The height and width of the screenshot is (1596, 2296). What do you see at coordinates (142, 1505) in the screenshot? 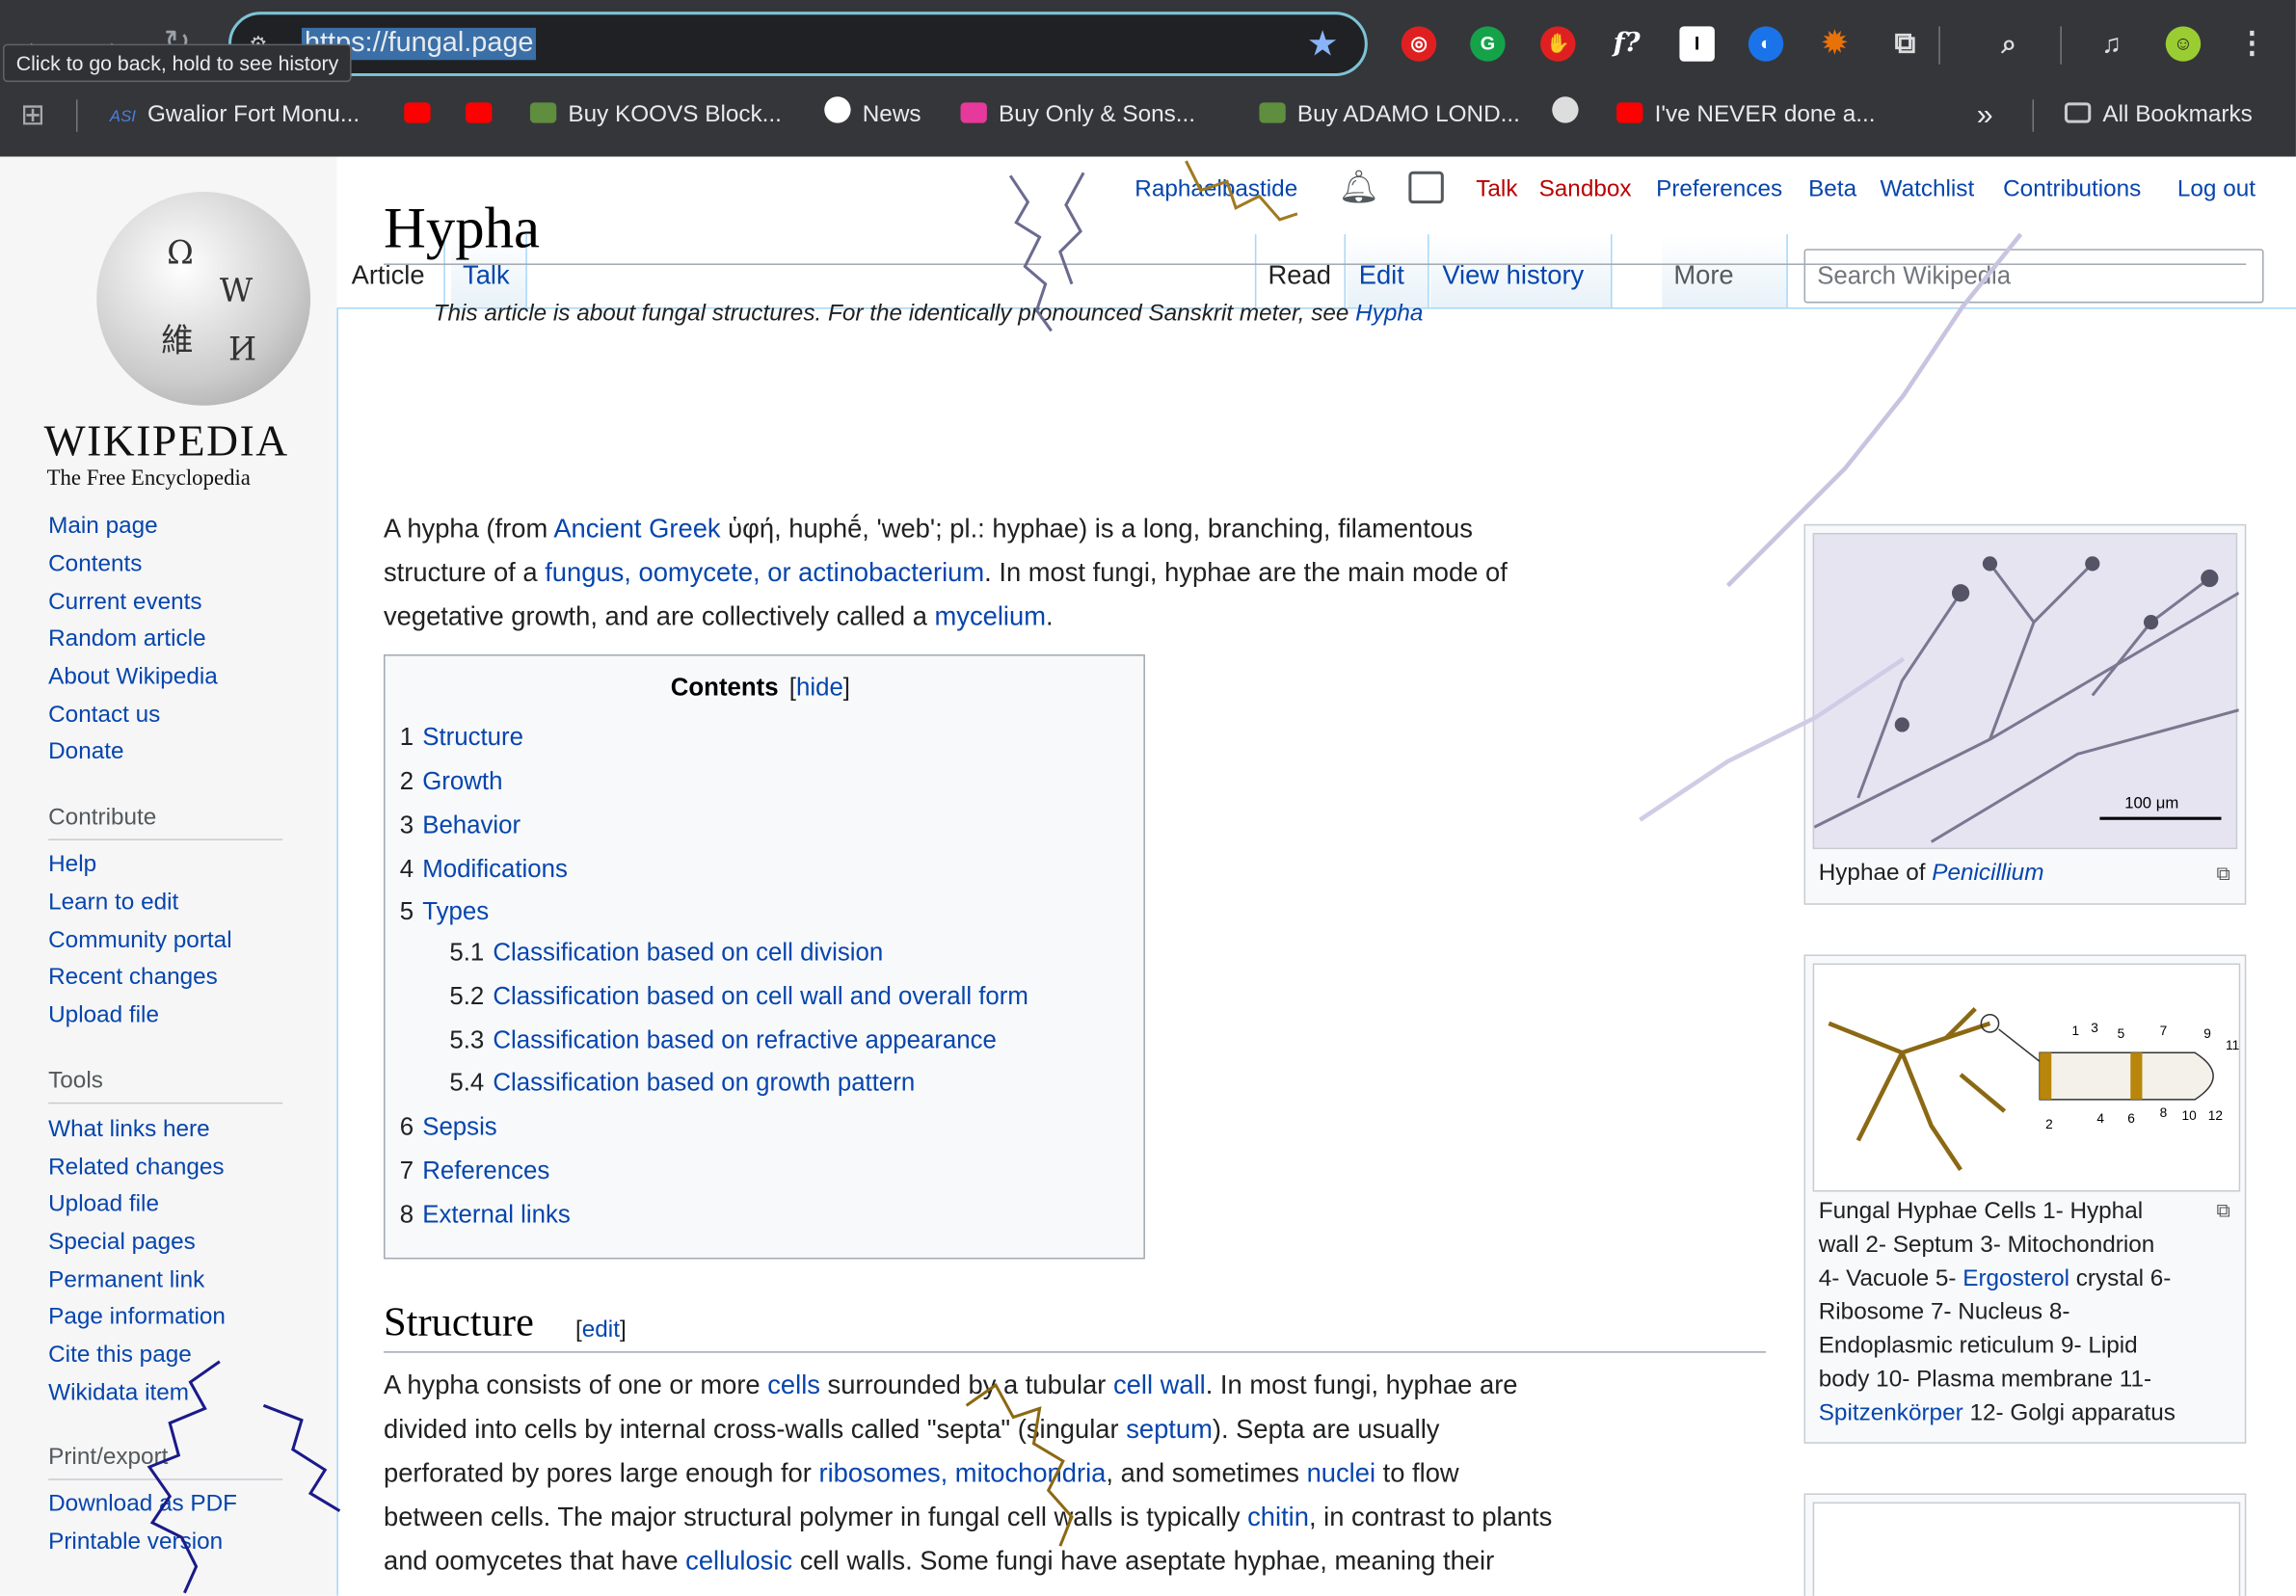
I see `sidebar-item-download-pdf: Download as PDF` at bounding box center [142, 1505].